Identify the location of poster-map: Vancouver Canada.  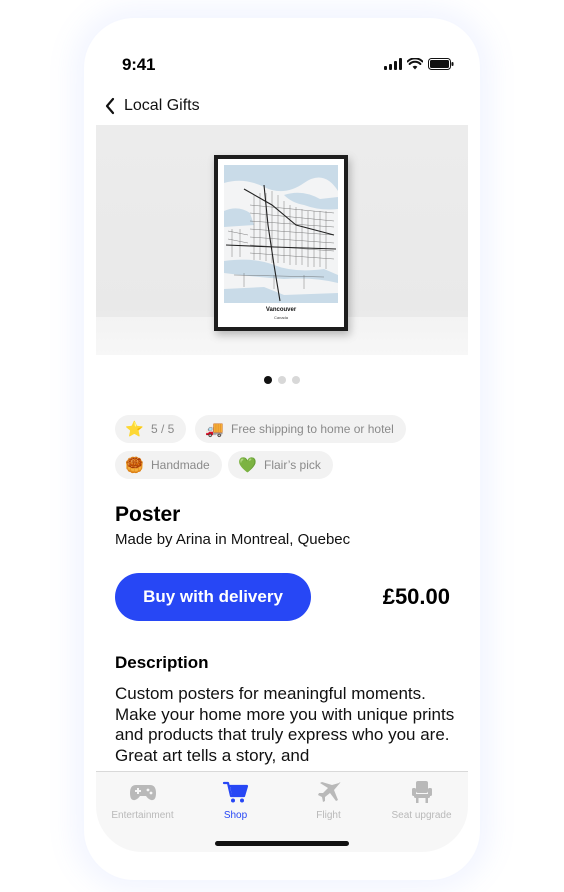
(281, 243).